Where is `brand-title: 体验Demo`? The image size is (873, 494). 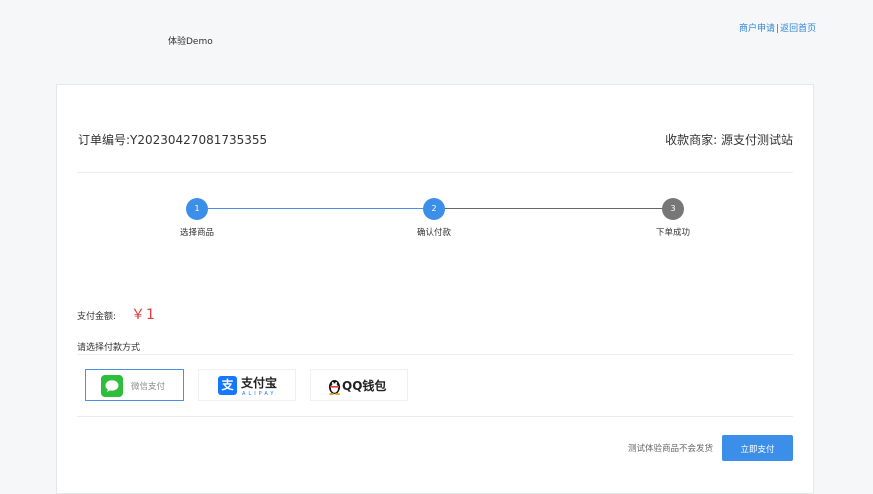
brand-title: 体验Demo is located at coordinates (190, 42).